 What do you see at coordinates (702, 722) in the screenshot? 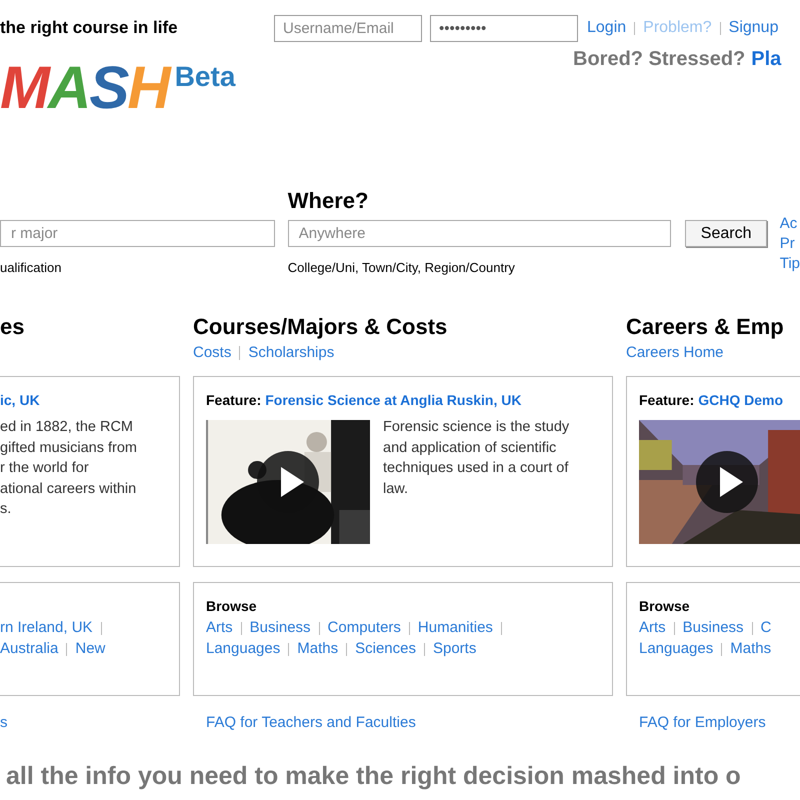
I see `faq-link: FAQ for Employers` at bounding box center [702, 722].